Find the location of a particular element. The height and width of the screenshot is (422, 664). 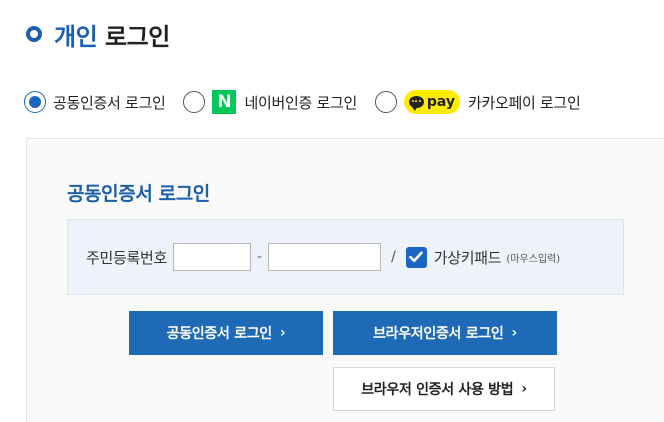

kakaopay-logo-text: pay is located at coordinates (441, 102).